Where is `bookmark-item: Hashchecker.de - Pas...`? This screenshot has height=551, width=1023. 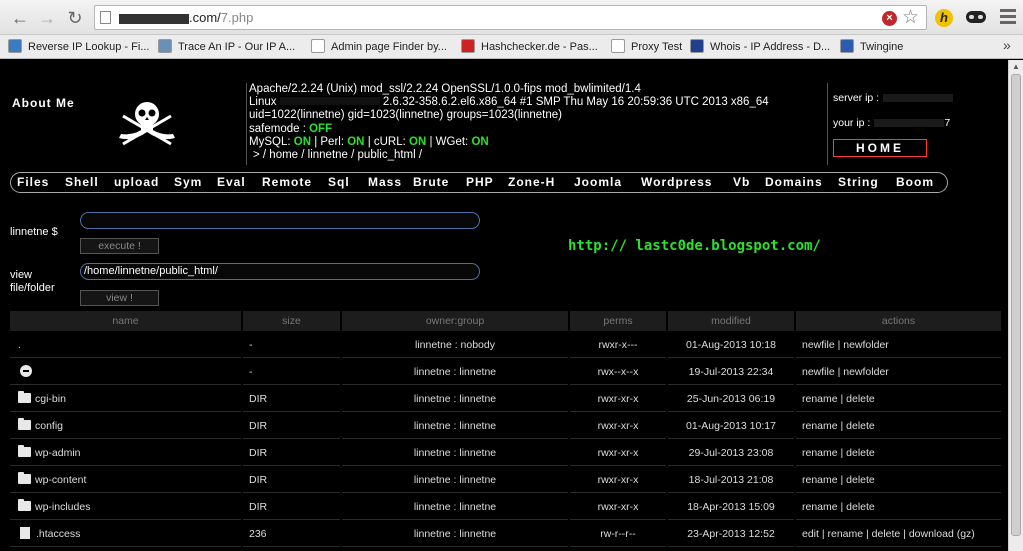 bookmark-item: Hashchecker.de - Pas... is located at coordinates (529, 46).